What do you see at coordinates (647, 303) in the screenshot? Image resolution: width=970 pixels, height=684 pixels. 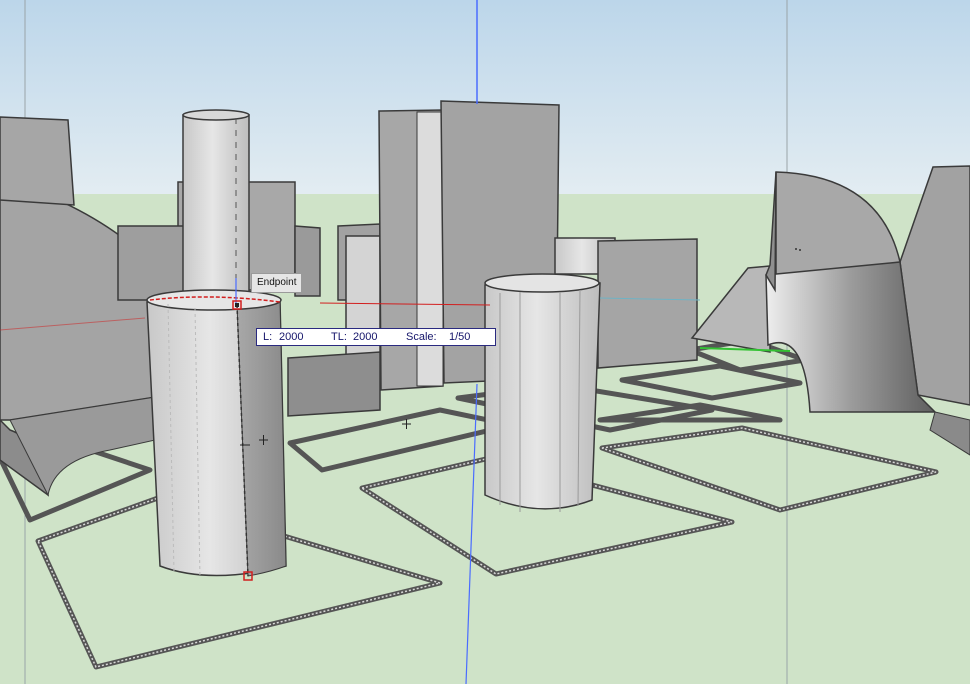 I see `right-block` at bounding box center [647, 303].